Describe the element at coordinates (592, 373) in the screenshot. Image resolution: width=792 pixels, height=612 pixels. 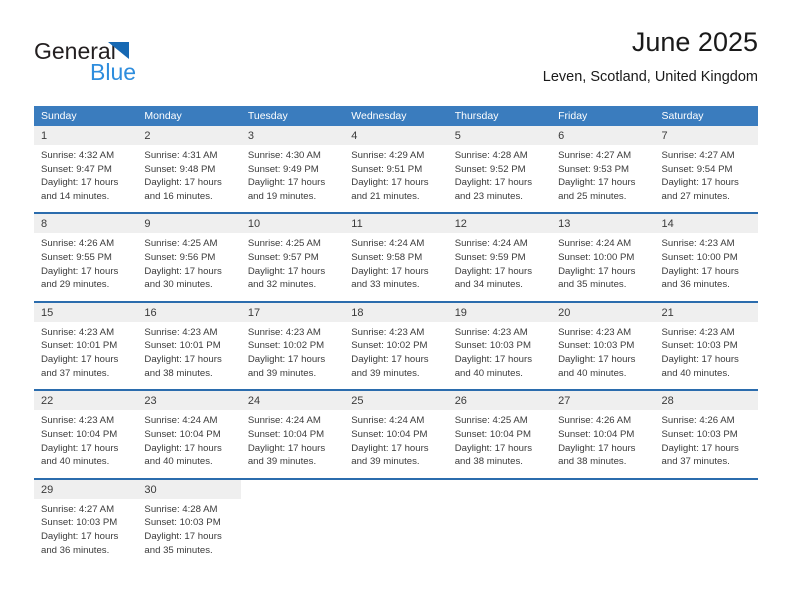
I see `daylight-text-cont: and 40 minutes.` at that location.